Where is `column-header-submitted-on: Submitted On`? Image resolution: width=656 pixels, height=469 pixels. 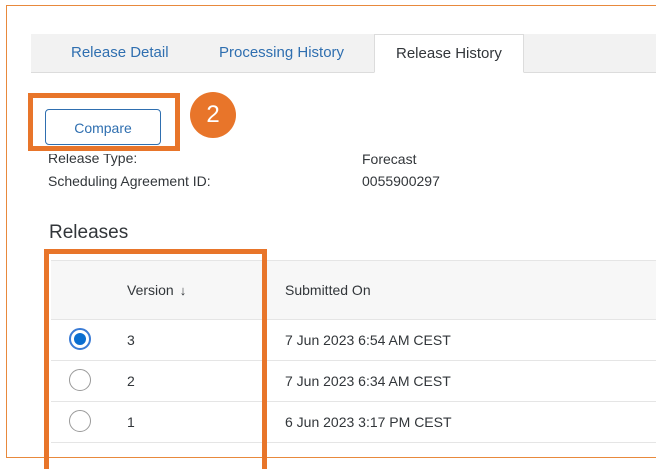 column-header-submitted-on: Submitted On is located at coordinates (328, 290).